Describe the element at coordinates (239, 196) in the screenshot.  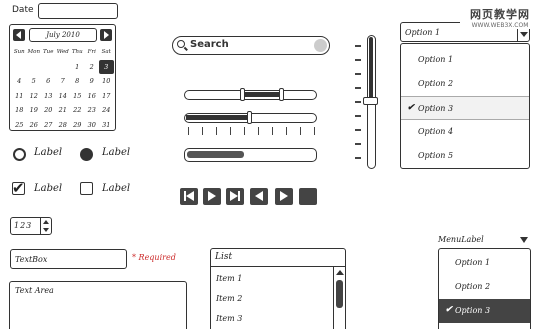
I see `bar-icon` at that location.